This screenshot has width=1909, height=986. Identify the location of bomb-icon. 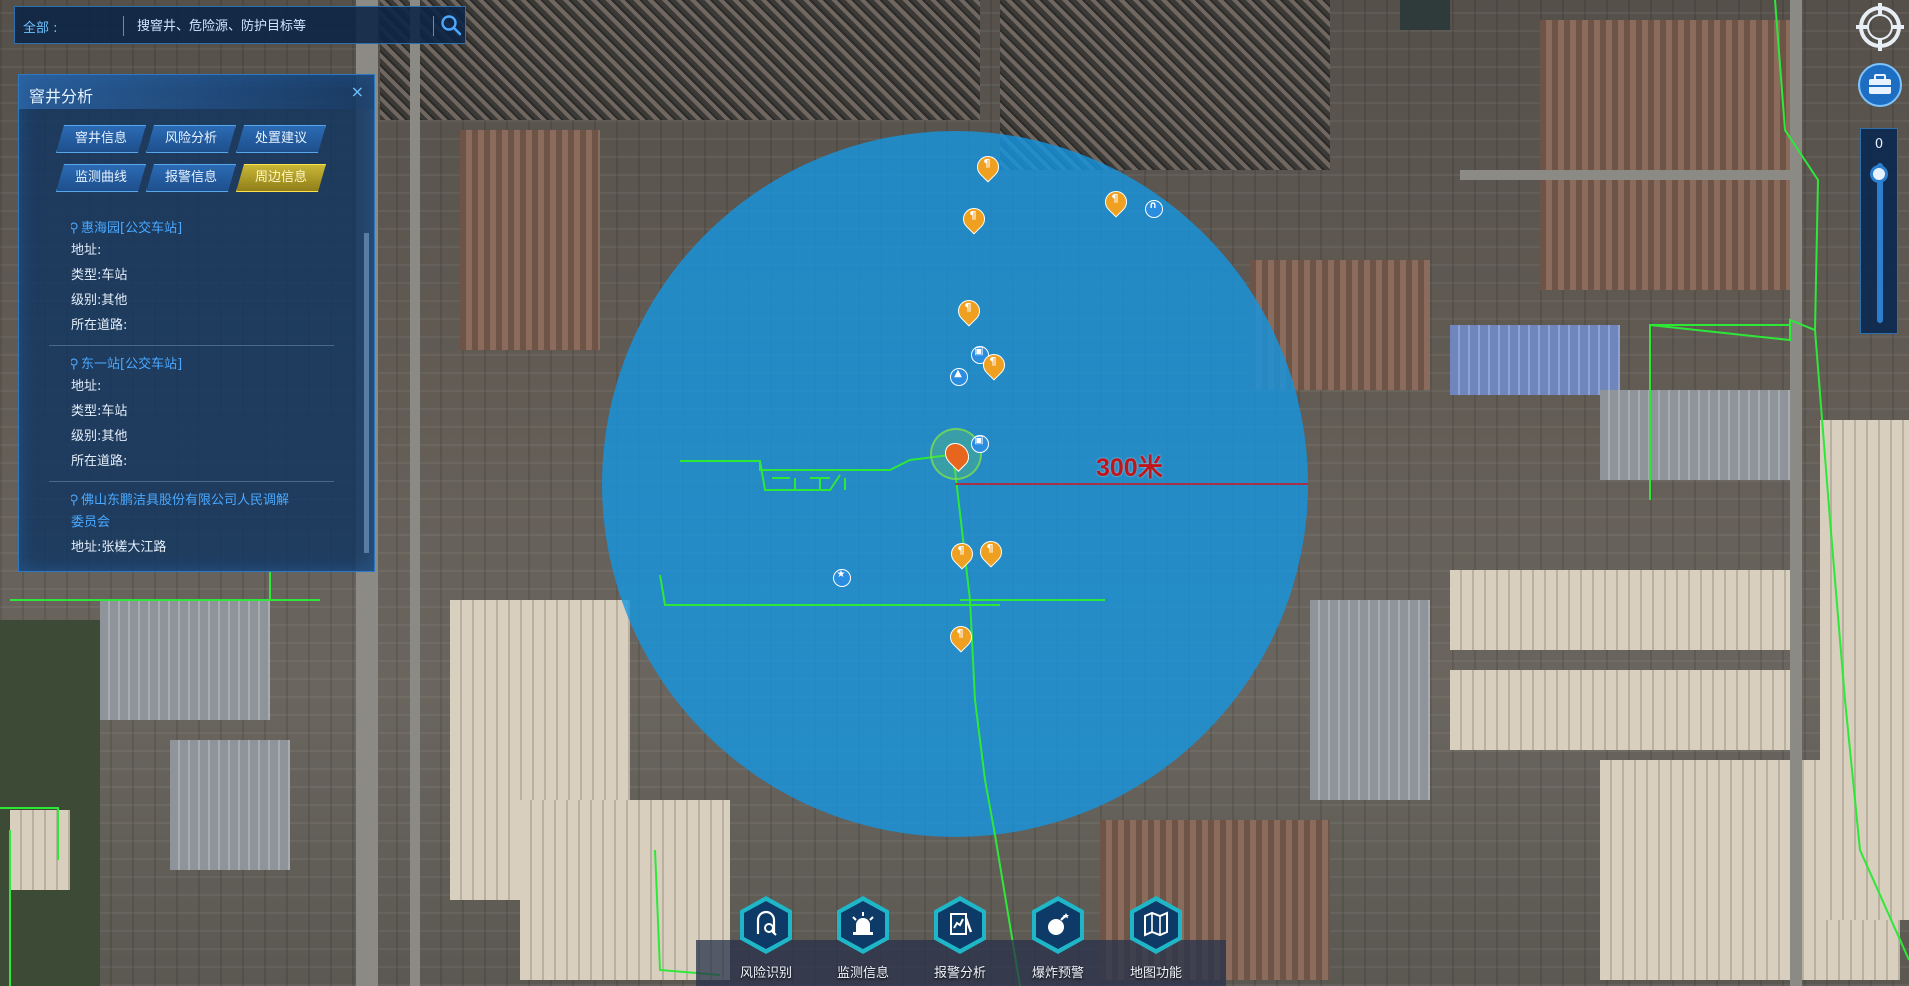
(1058, 924).